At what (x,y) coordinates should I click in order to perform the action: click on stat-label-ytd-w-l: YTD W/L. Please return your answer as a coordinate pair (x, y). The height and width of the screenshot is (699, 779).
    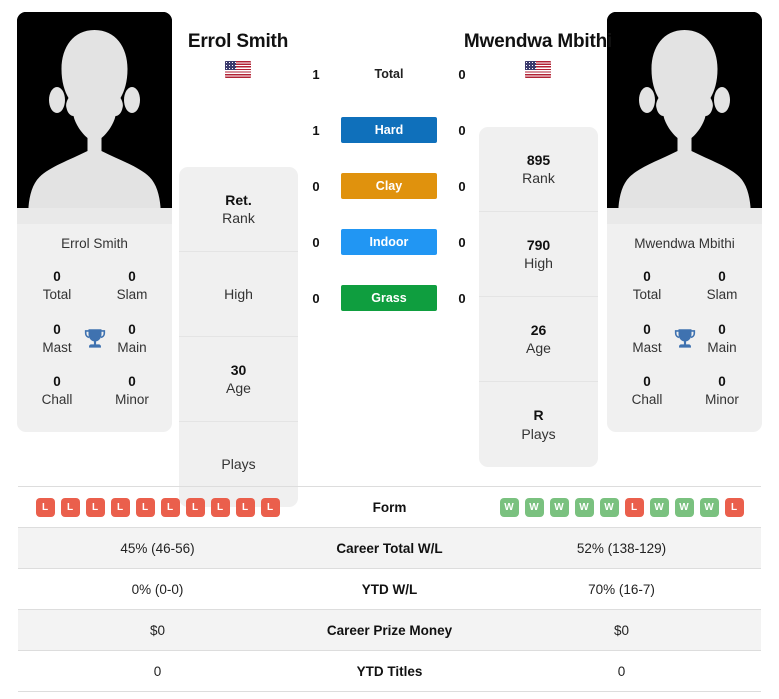
    Looking at the image, I should click on (389, 589).